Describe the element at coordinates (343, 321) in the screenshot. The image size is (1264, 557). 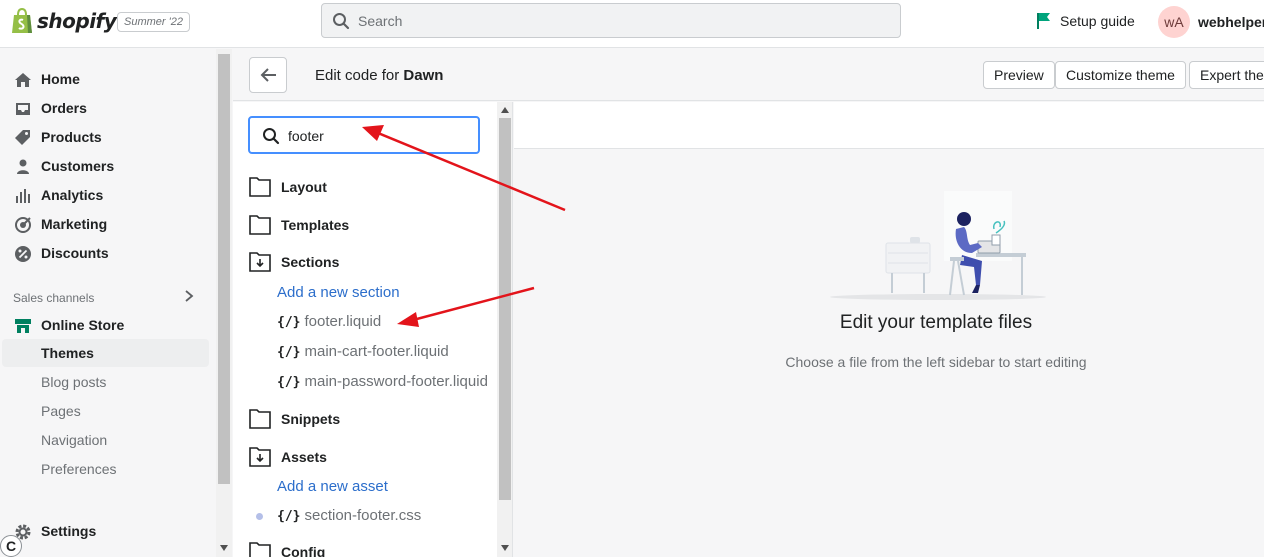
I see `file-name: footer.liquid` at that location.